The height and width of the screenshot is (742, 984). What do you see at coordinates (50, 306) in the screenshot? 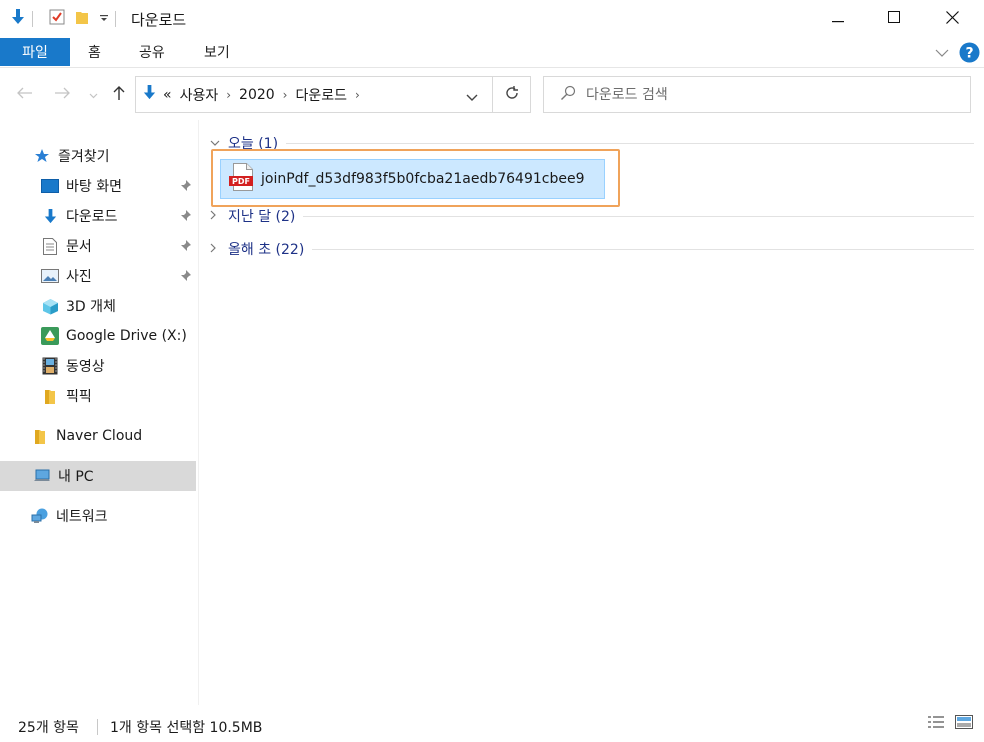
I see `3d-objects-icon` at bounding box center [50, 306].